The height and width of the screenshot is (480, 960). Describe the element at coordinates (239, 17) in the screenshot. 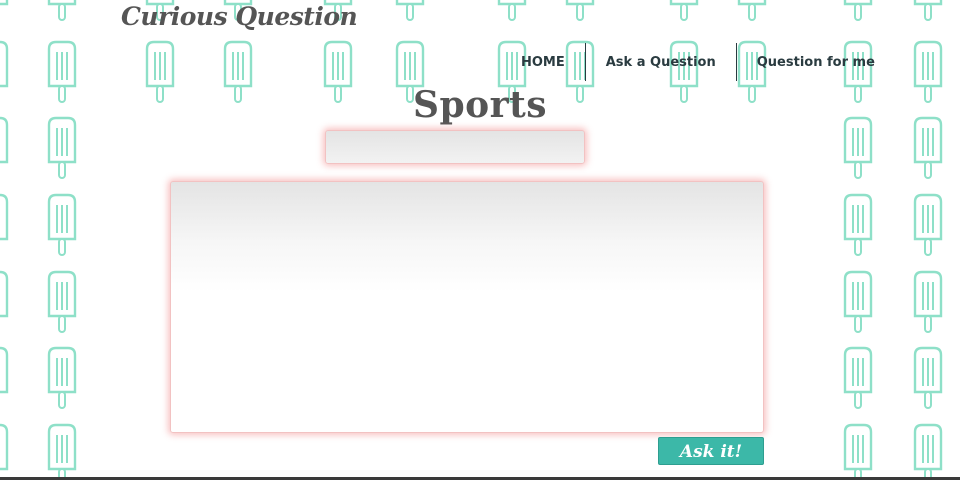

I see `site-logo: Curious Question` at that location.